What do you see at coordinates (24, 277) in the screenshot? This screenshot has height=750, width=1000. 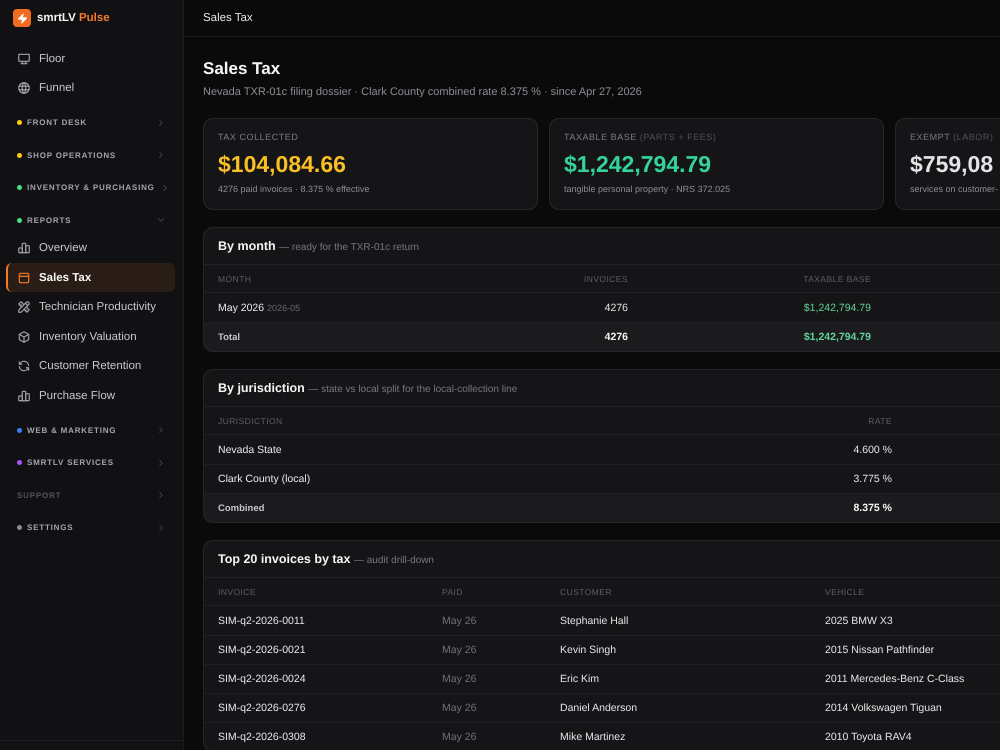 I see `window-icon` at bounding box center [24, 277].